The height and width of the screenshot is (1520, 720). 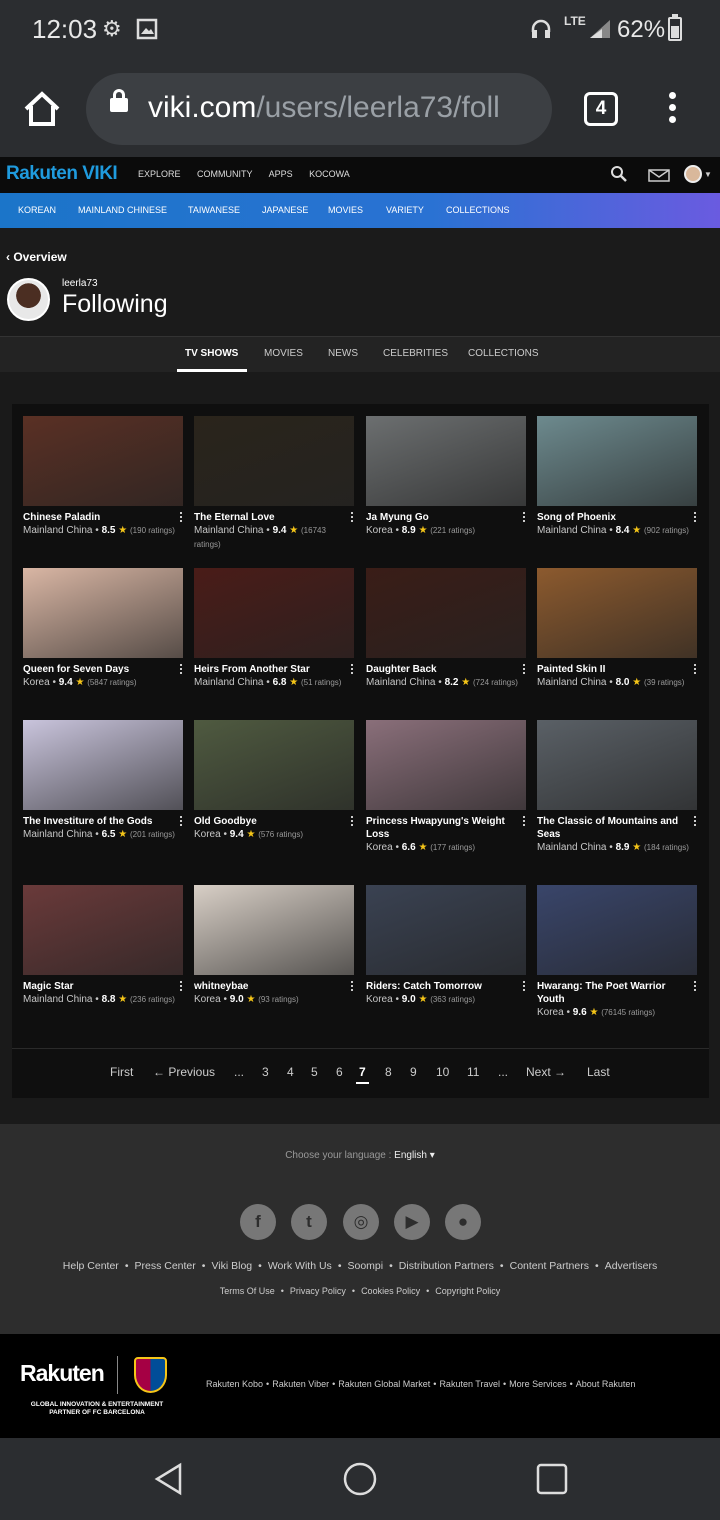 What do you see at coordinates (617, 669) in the screenshot?
I see `show-title: Painted Skin II` at bounding box center [617, 669].